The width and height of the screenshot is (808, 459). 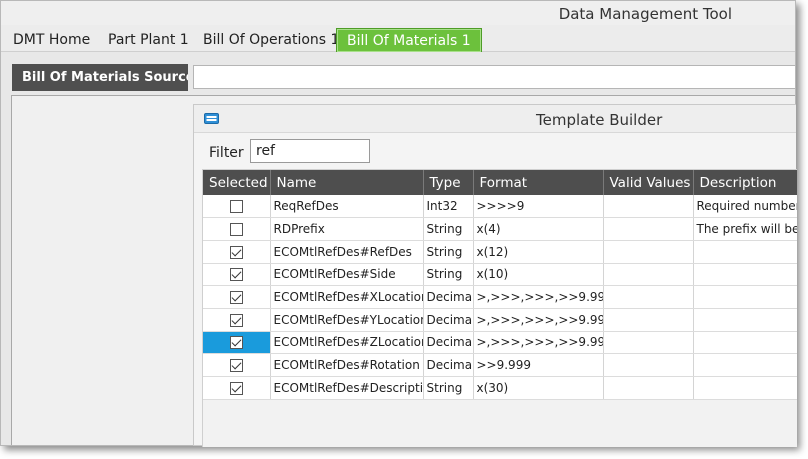 I want to click on format-cell: >>>>9, so click(x=538, y=207).